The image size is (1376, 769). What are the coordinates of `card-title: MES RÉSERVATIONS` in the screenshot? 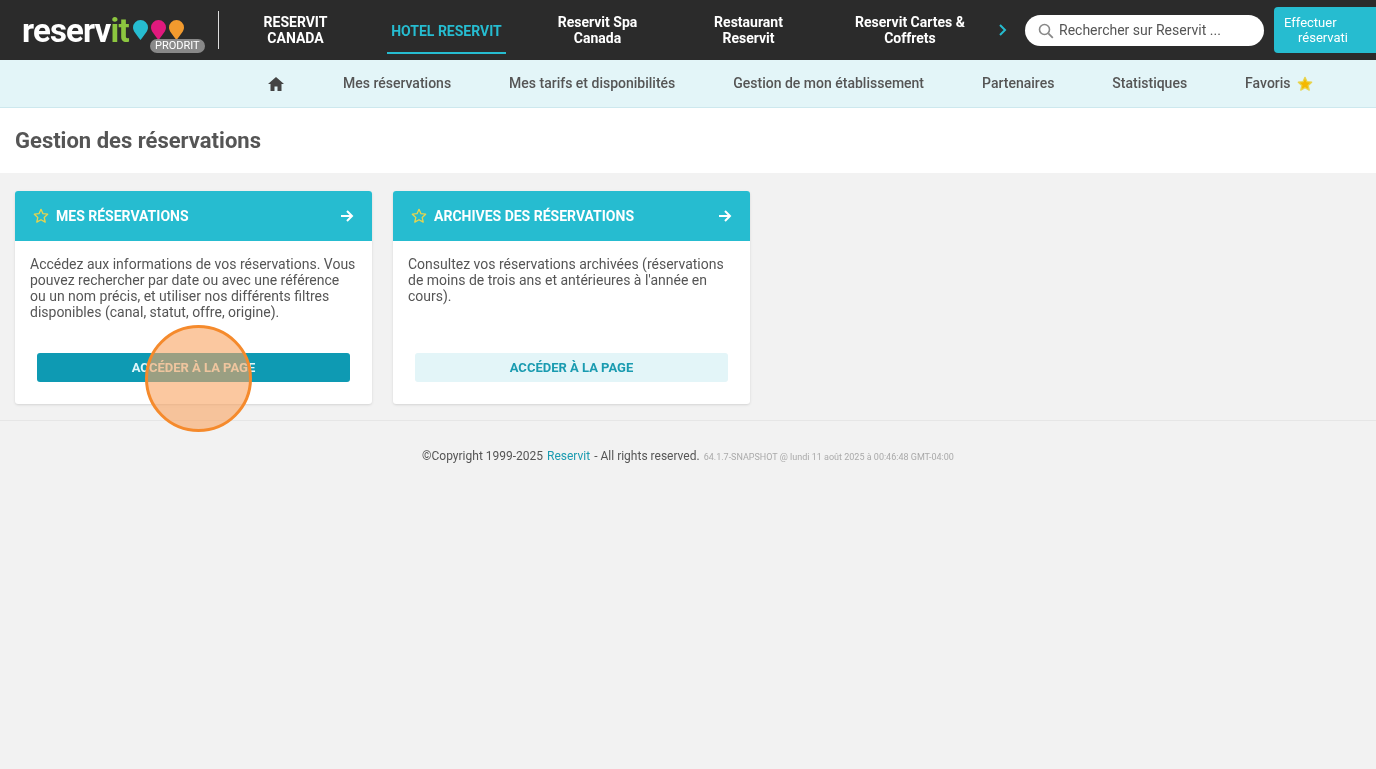 It's located at (123, 216).